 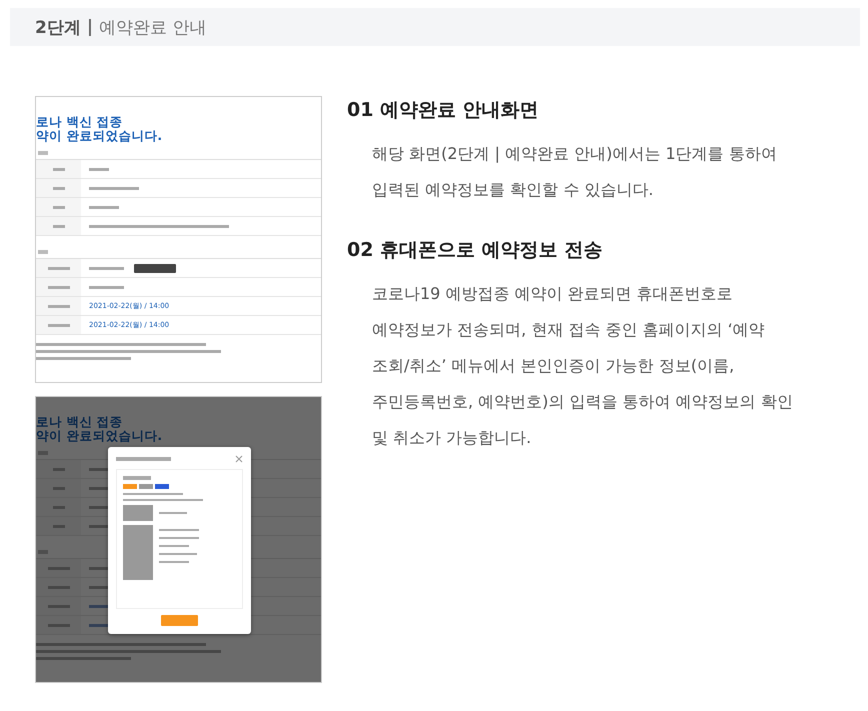 I want to click on info-button, so click(x=155, y=268).